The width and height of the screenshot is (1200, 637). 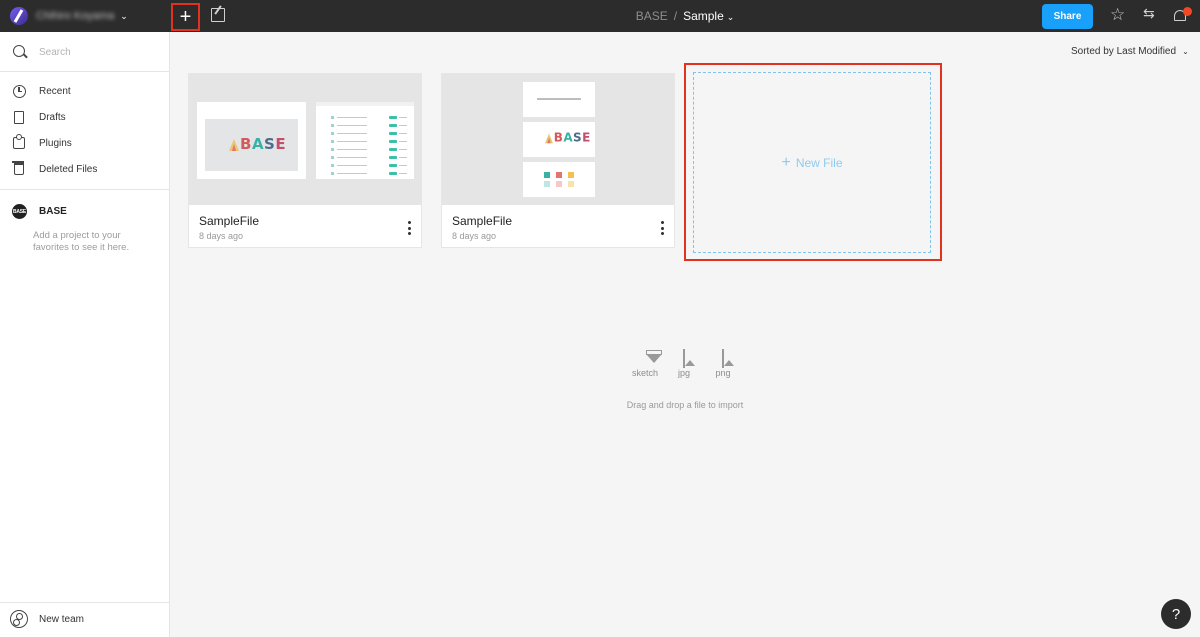 What do you see at coordinates (1187, 11) in the screenshot?
I see `notification-dot` at bounding box center [1187, 11].